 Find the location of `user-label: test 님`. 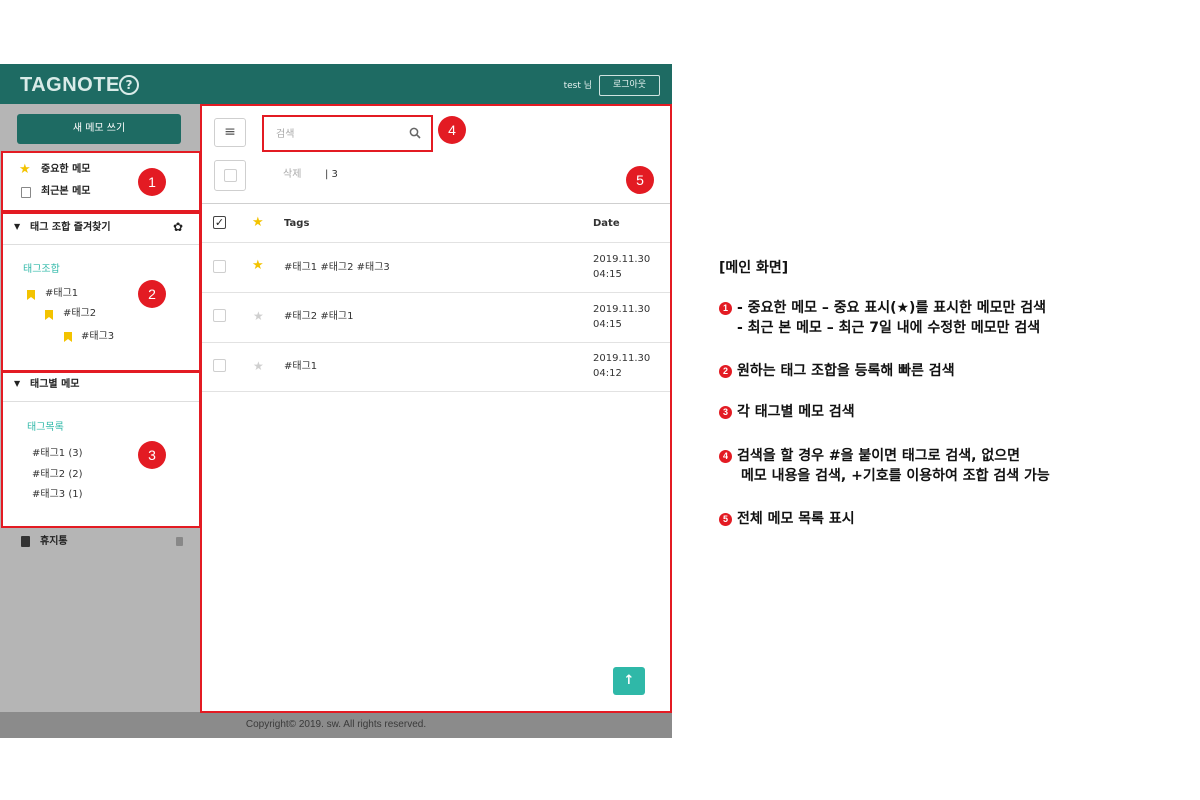

user-label: test 님 is located at coordinates (577, 86).